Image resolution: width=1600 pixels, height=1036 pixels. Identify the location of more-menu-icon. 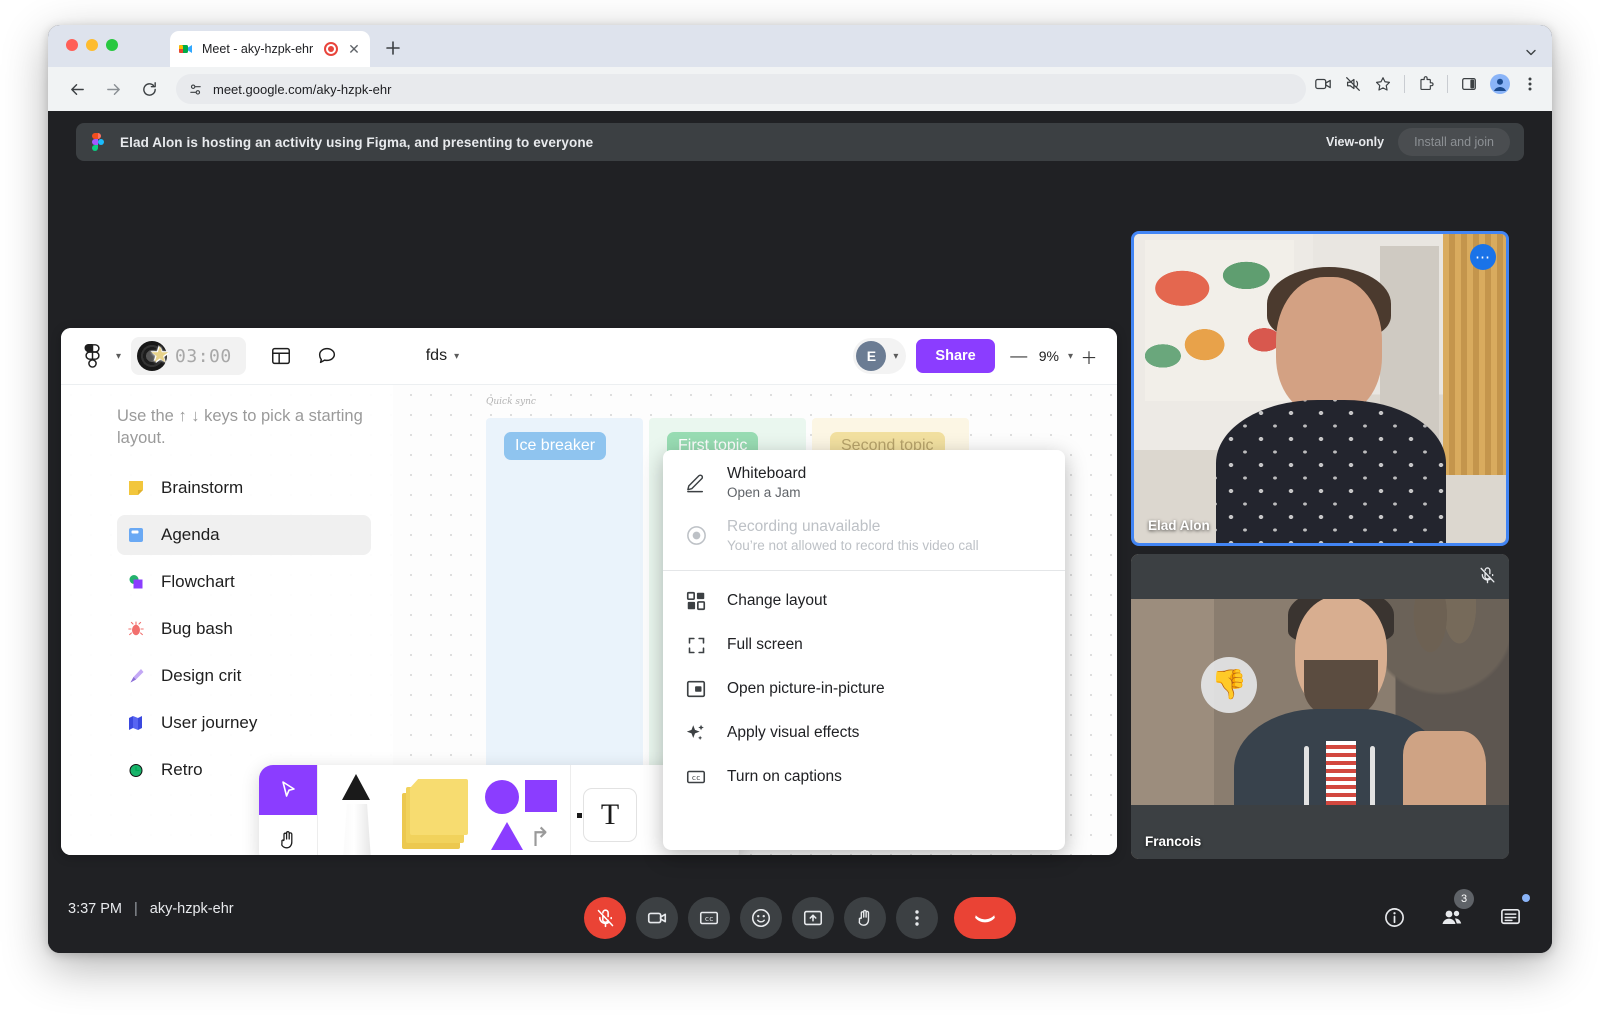
(1530, 84).